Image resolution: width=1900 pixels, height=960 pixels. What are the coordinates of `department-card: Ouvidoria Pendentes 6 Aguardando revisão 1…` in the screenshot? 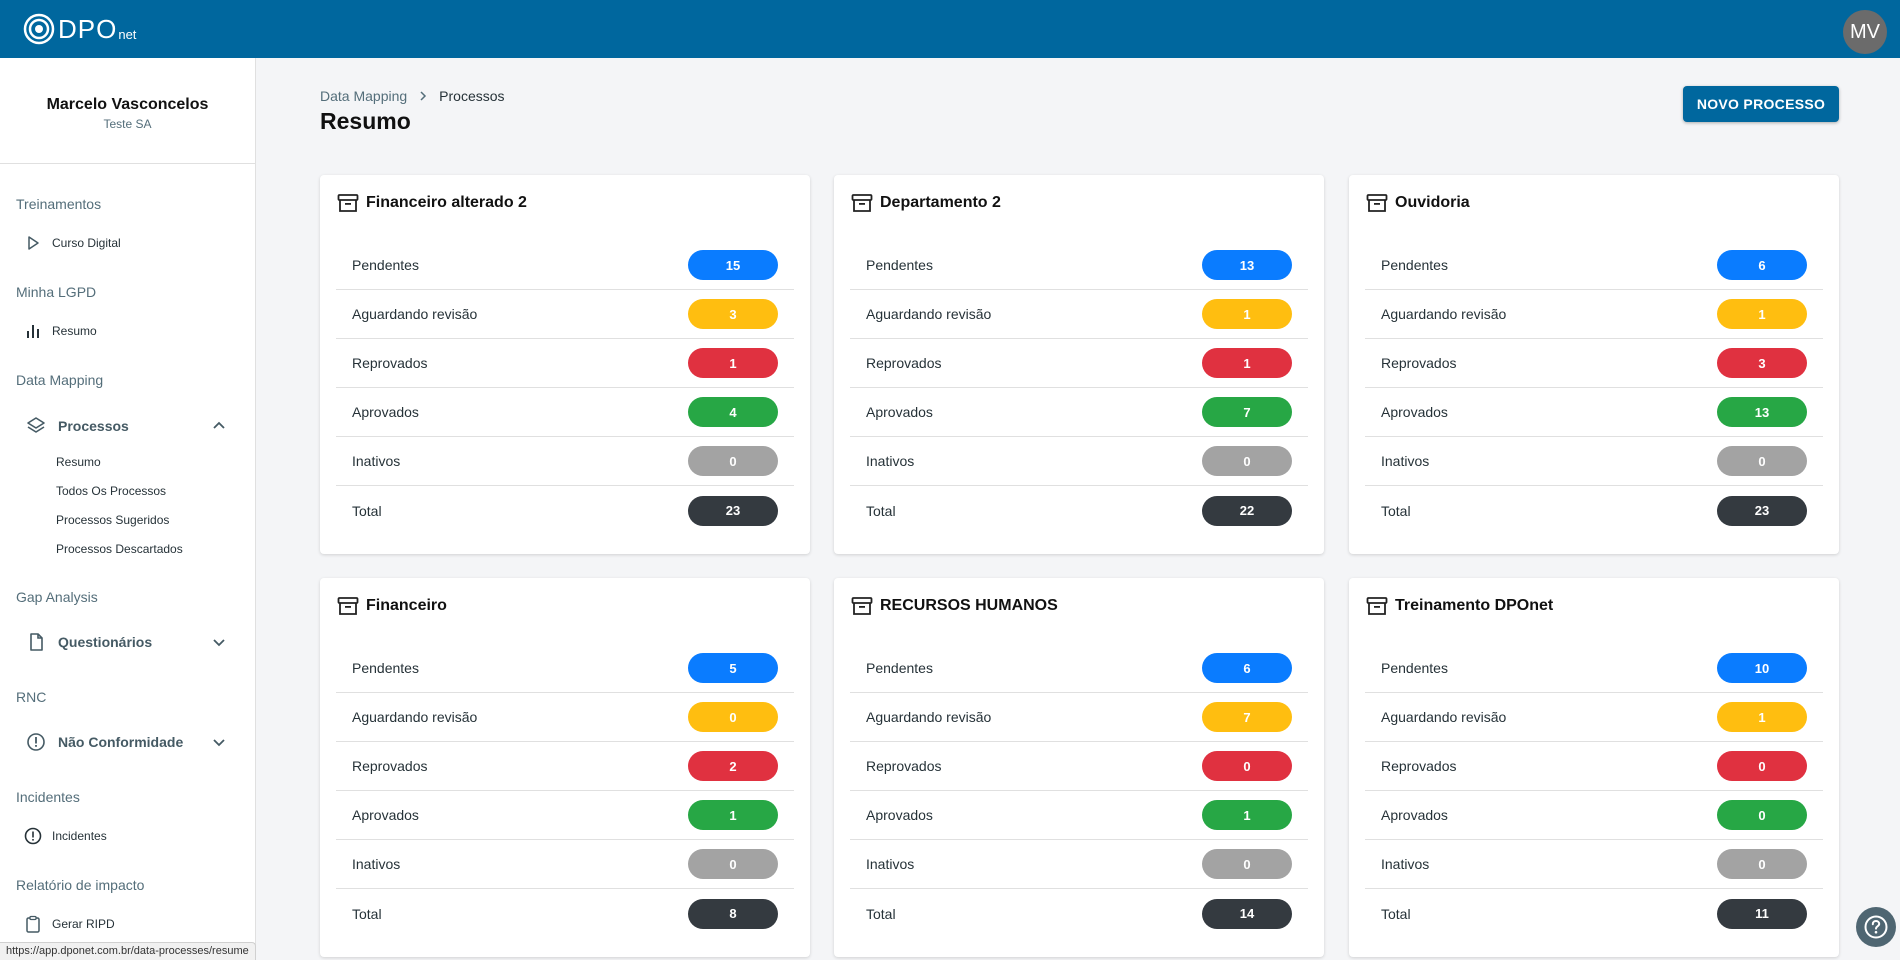 It's located at (1594, 364).